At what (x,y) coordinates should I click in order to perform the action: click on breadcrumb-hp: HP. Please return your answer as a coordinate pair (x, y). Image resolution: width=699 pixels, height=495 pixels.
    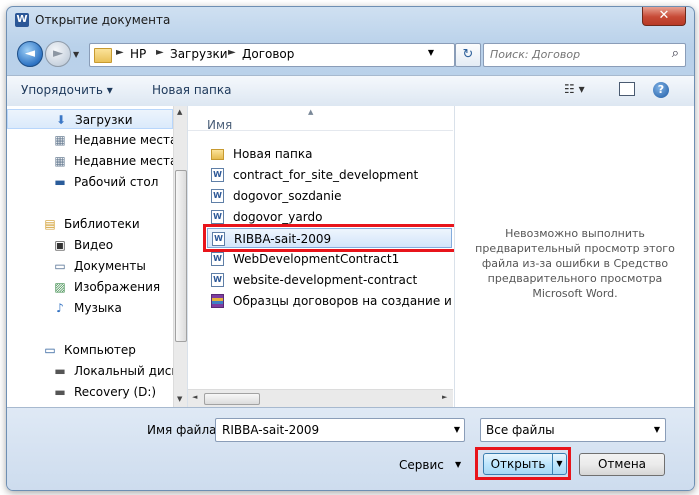
    Looking at the image, I should click on (138, 54).